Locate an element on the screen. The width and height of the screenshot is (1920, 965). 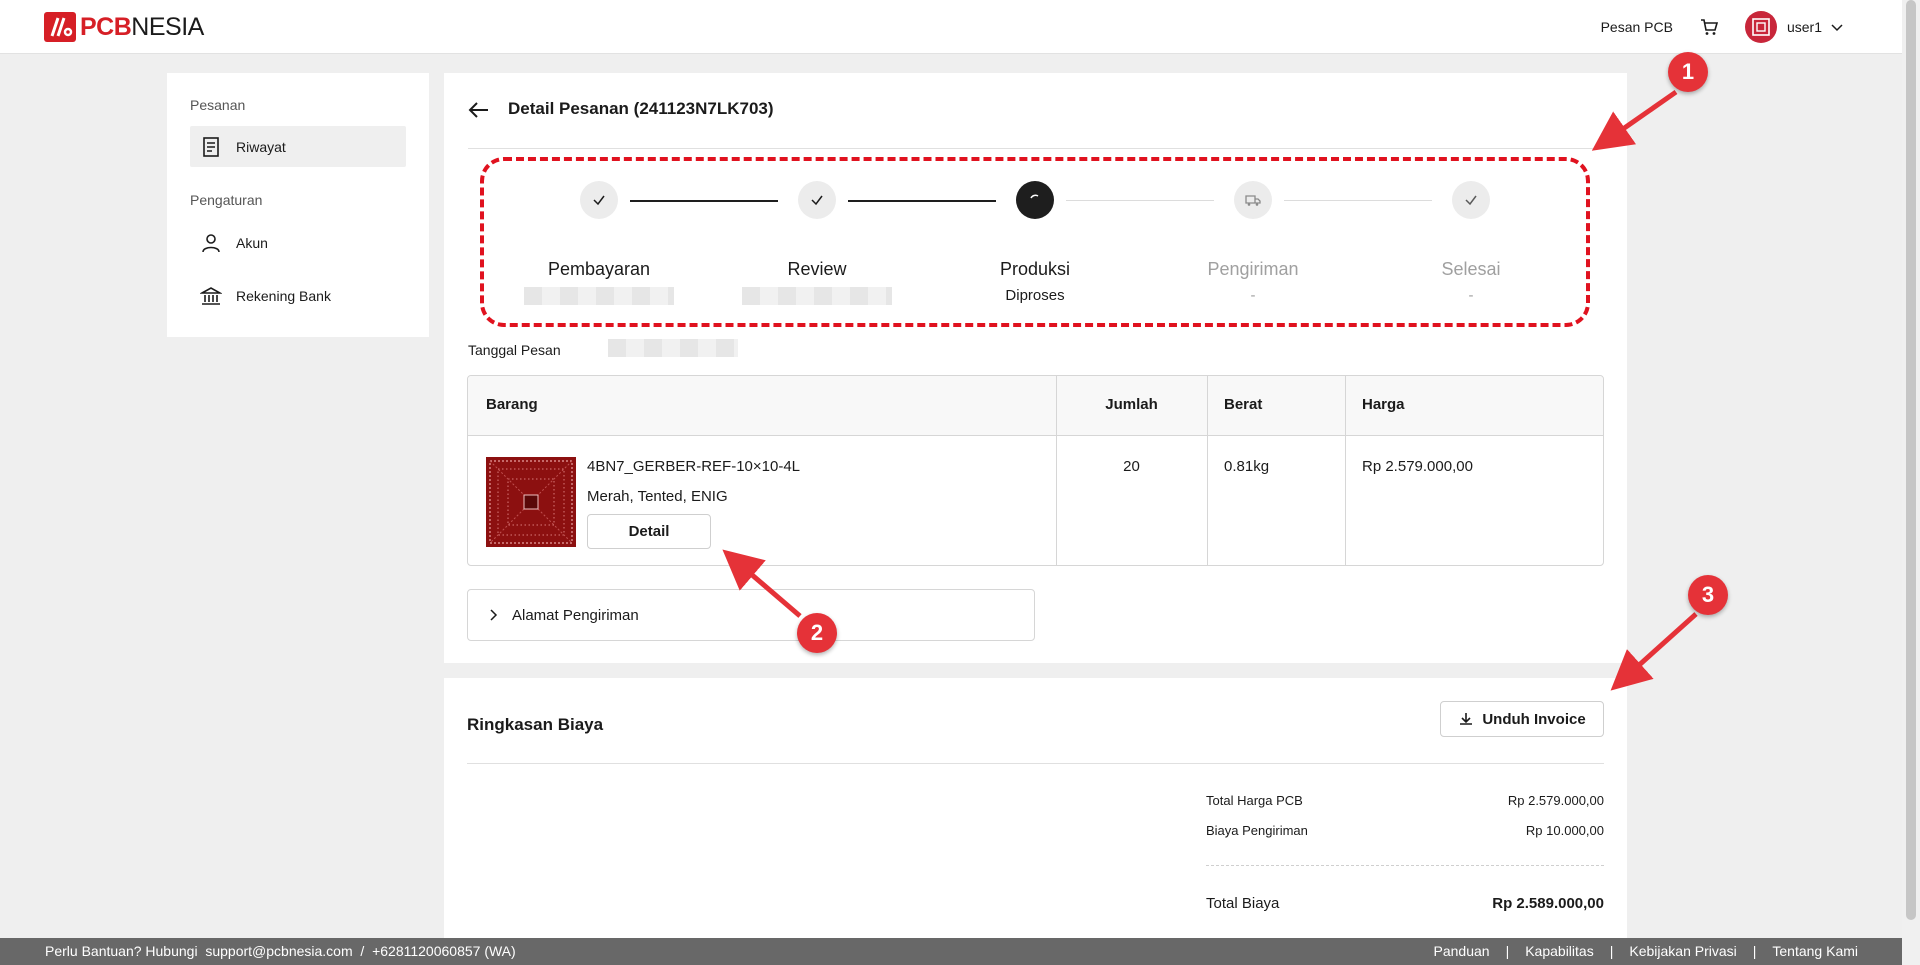
sidebar-group-orders: Pesanan is located at coordinates (218, 105).